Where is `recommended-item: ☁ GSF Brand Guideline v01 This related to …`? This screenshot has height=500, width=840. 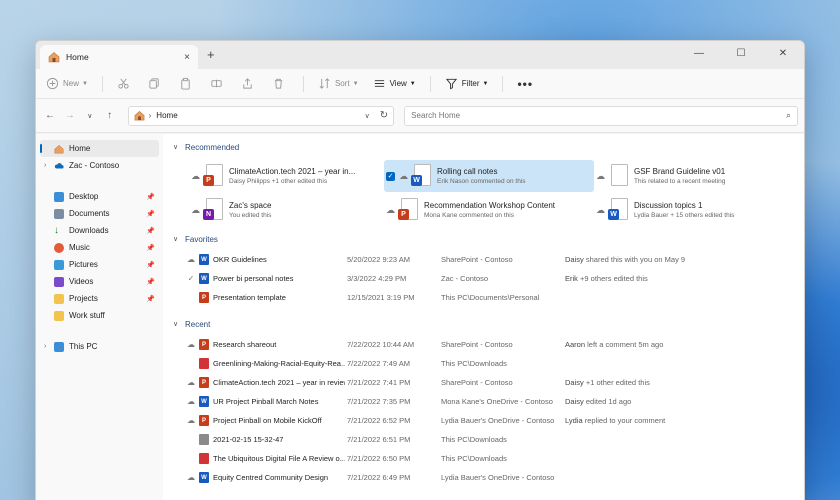 recommended-item: ☁ GSF Brand Guideline v01 This related to … is located at coordinates (699, 176).